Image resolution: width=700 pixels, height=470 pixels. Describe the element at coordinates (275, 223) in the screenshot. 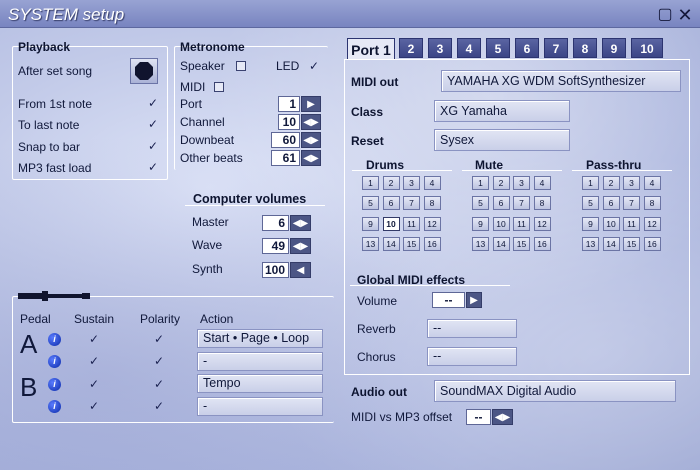

I see `master-volume-value: 6` at that location.